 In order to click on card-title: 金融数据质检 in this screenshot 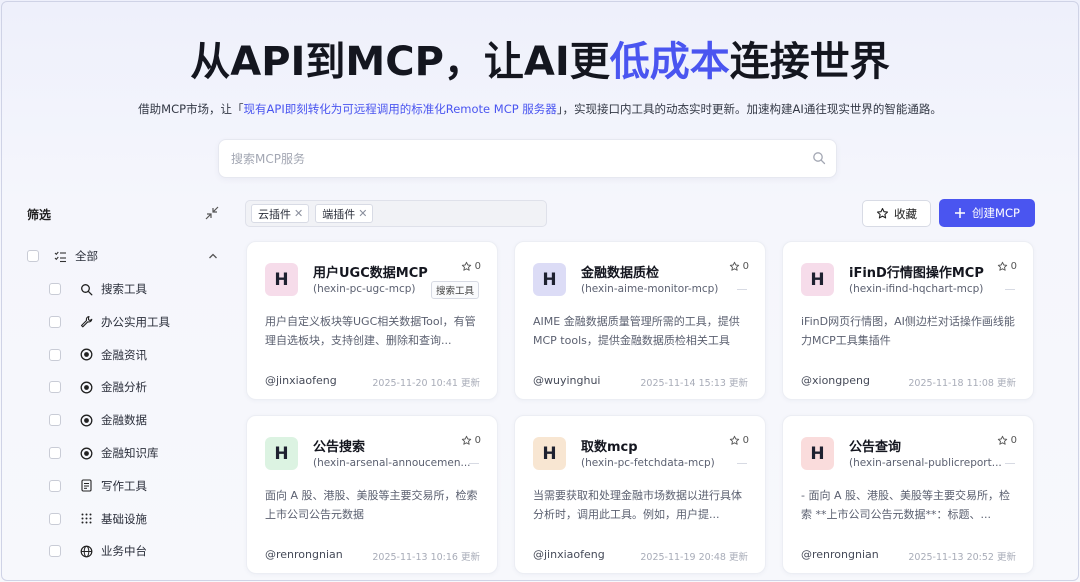, I will do `click(620, 271)`.